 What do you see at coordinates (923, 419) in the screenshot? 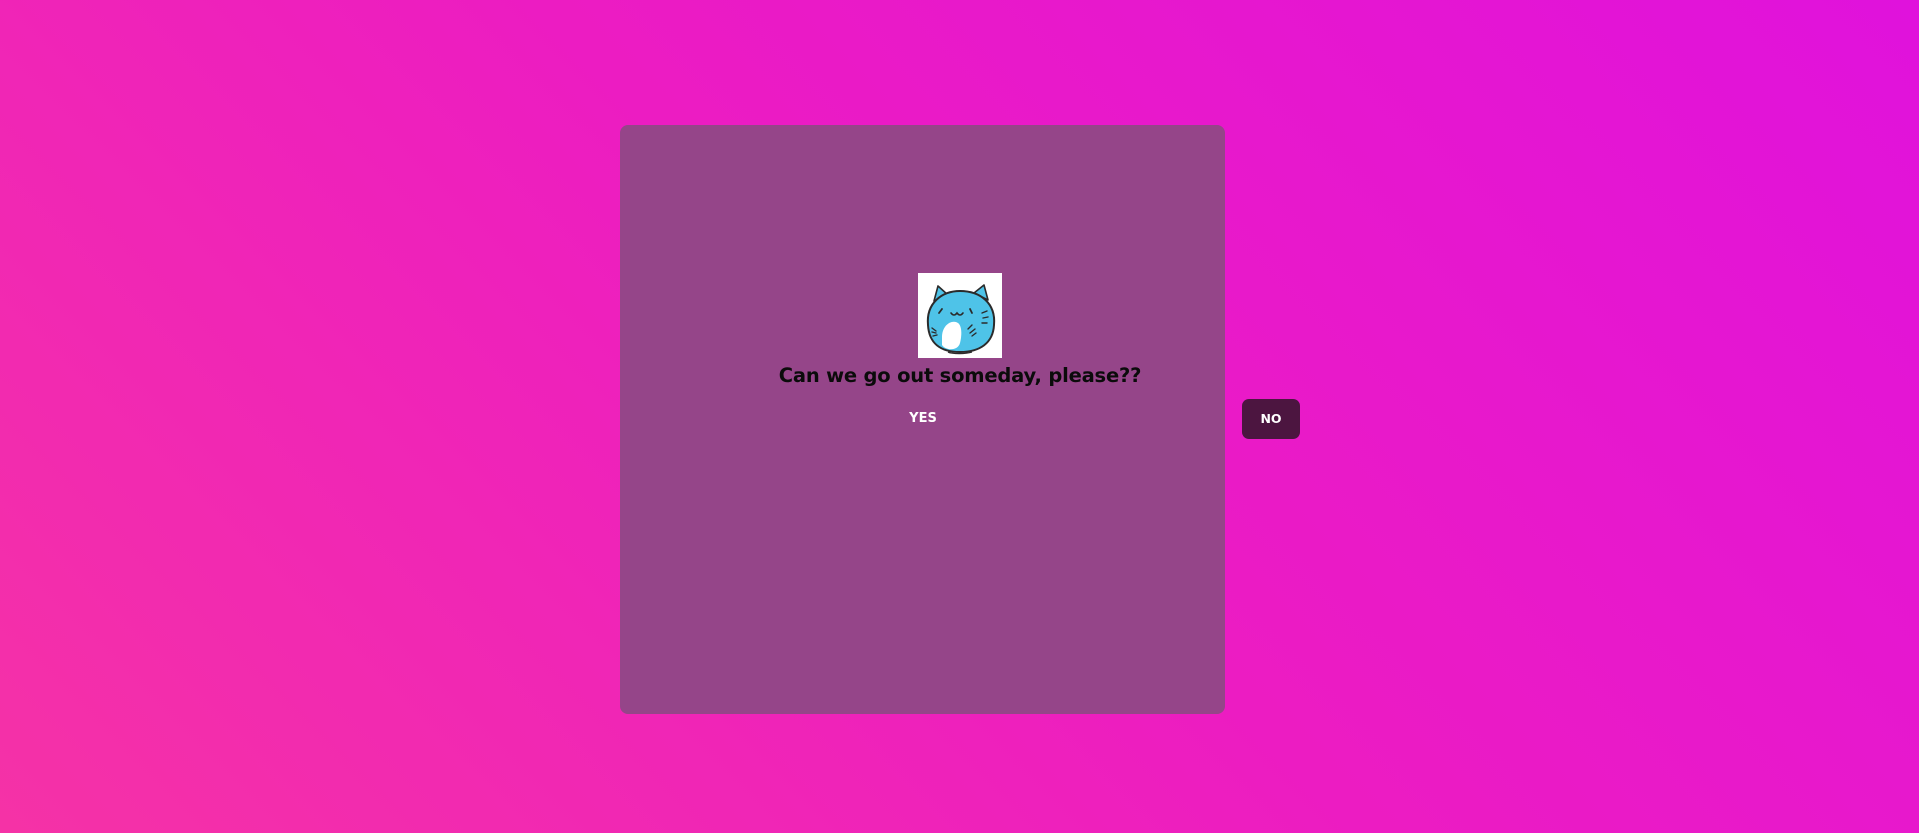
I see `yes-button: YES` at bounding box center [923, 419].